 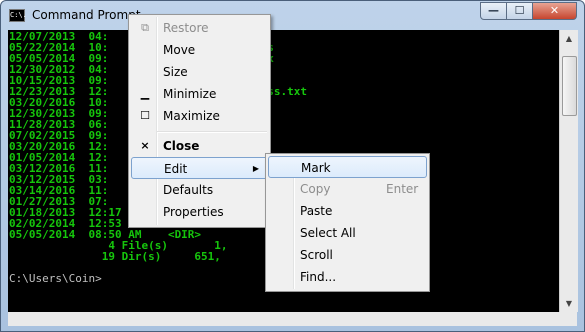 I want to click on menu-item-label: Edit, so click(x=176, y=169).